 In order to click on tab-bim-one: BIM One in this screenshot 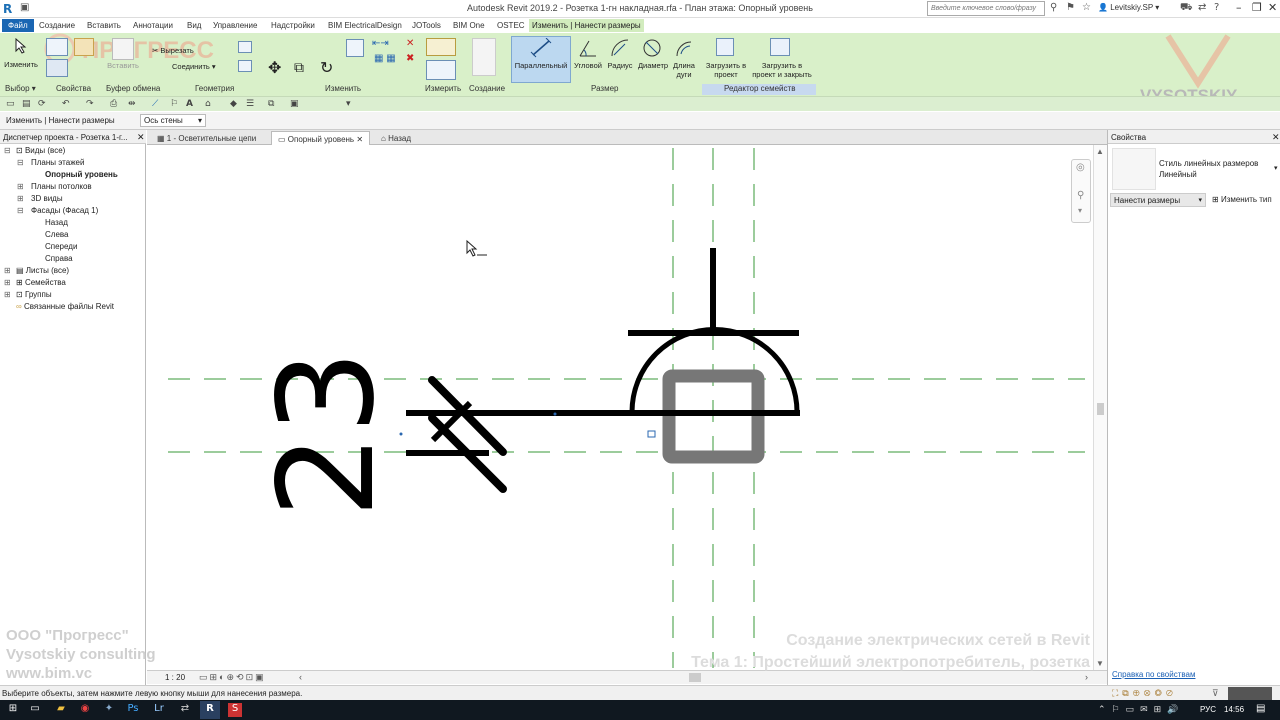, I will do `click(469, 25)`.